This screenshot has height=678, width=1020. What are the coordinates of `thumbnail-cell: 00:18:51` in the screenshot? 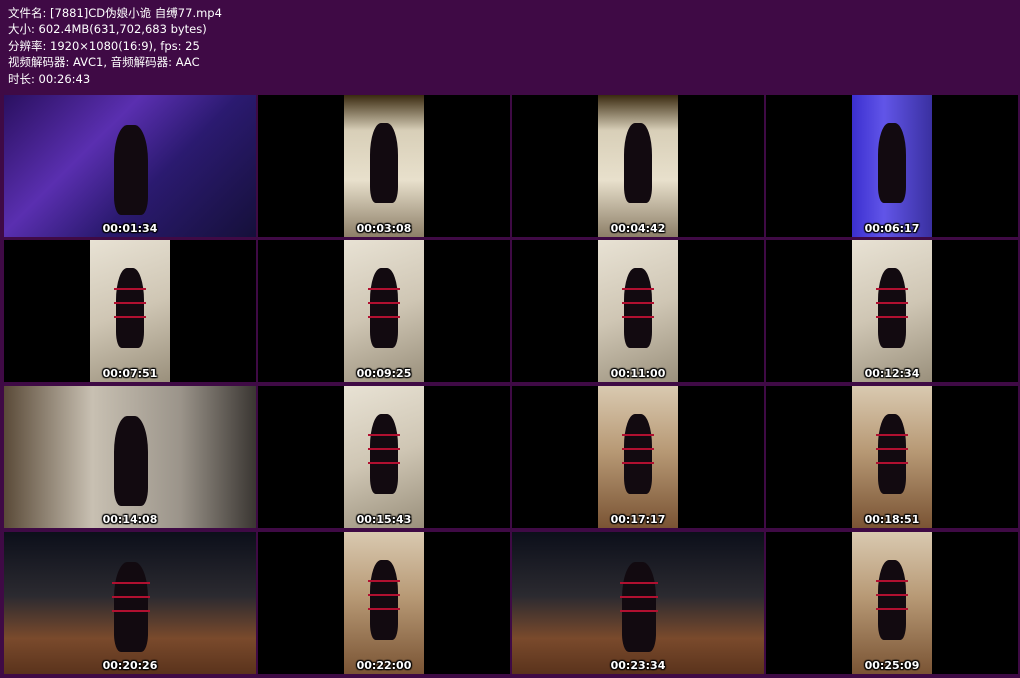 It's located at (892, 457).